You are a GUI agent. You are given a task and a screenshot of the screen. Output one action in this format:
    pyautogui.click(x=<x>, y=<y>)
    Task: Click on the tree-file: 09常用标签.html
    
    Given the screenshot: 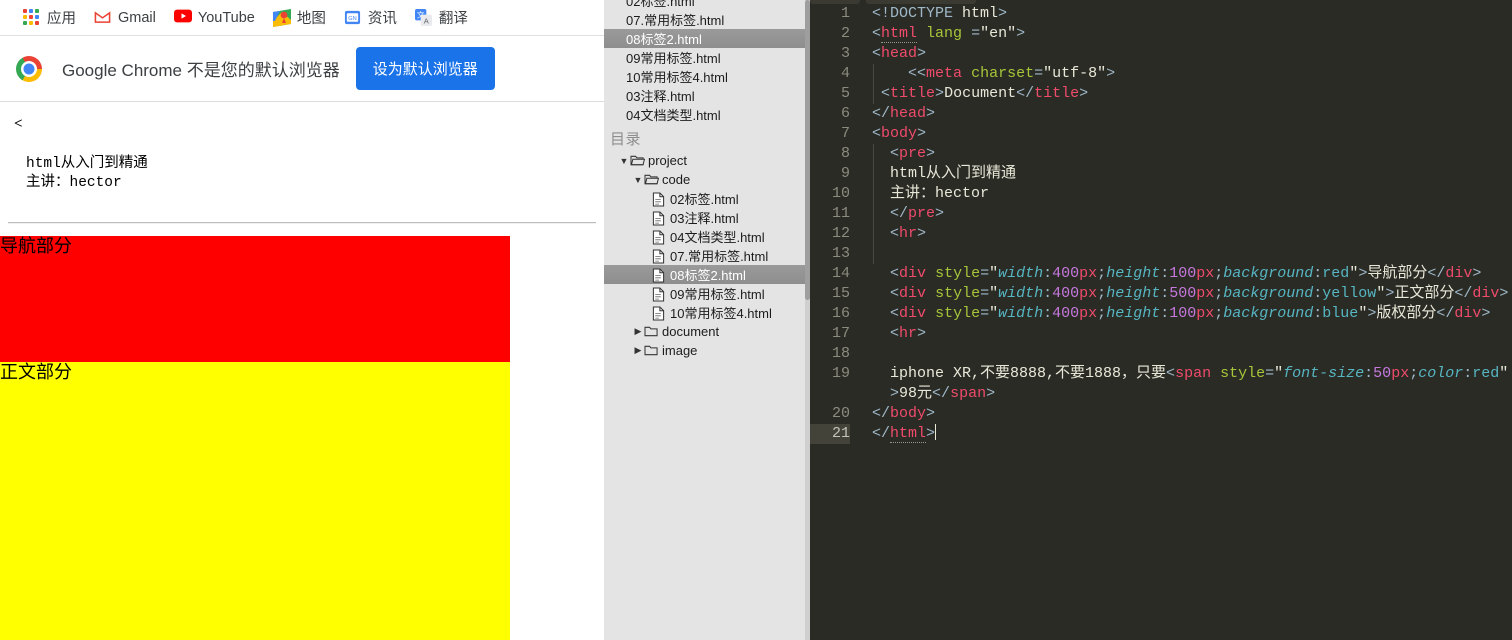 What is the action you would take?
    pyautogui.click(x=707, y=293)
    